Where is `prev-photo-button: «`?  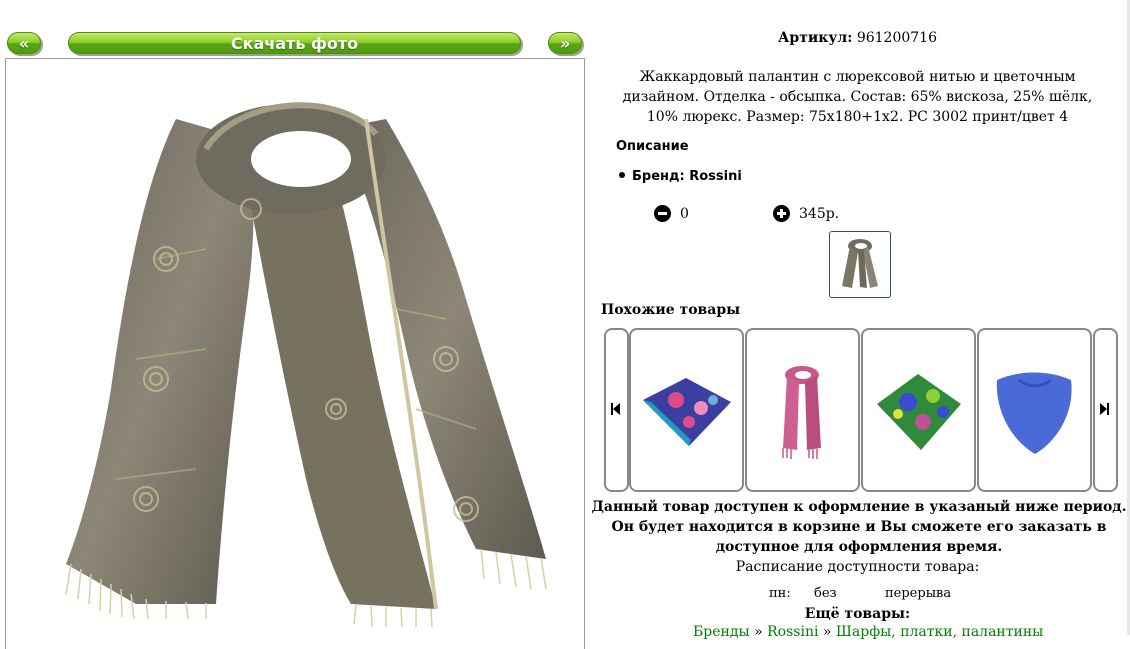
prev-photo-button: « is located at coordinates (24, 43).